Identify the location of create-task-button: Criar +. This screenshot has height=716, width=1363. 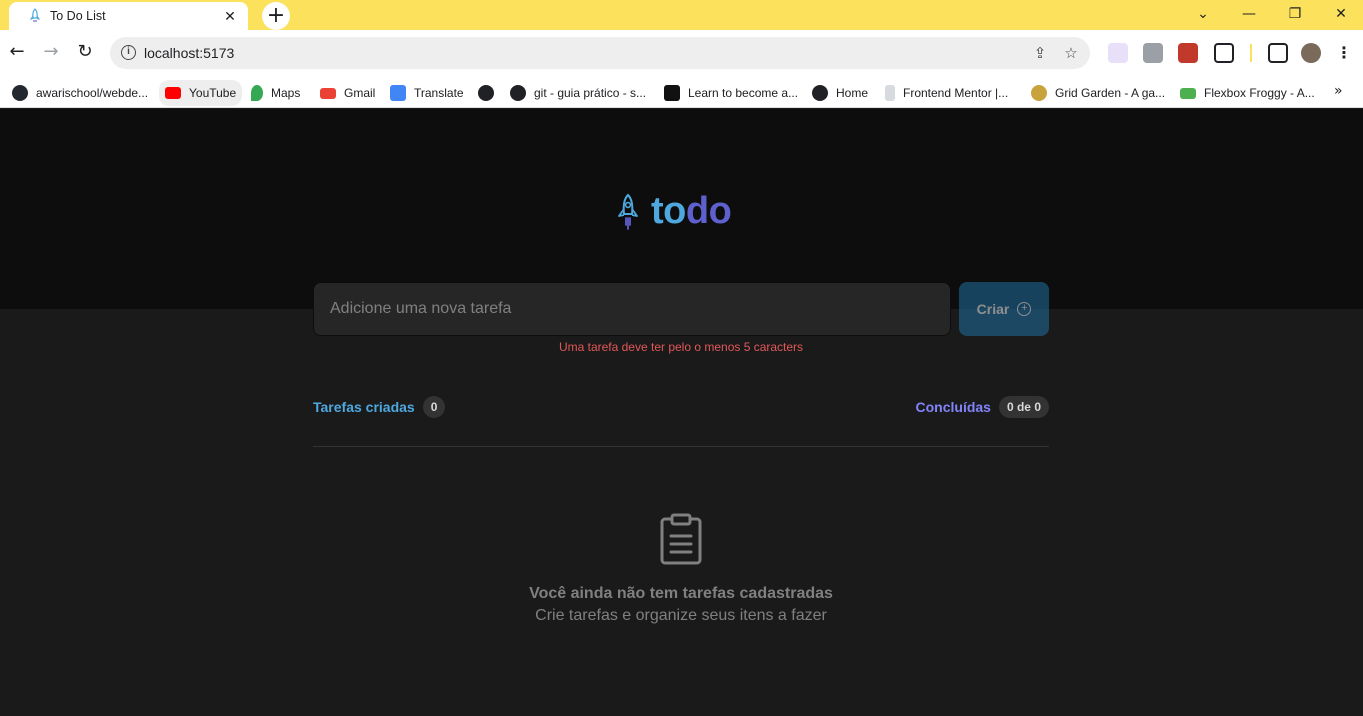
(1004, 309).